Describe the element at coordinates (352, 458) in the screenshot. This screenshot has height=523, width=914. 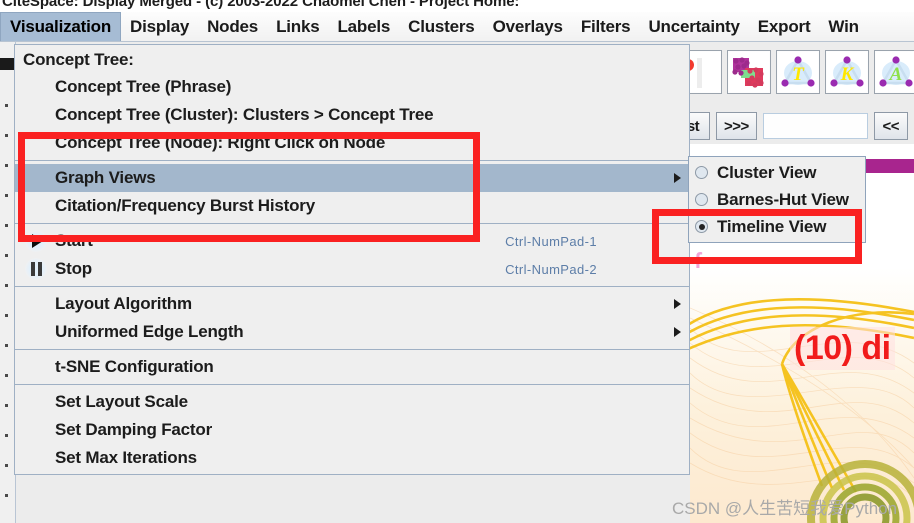
I see `menu-item-set-max-iterations: Set Max Iterations` at that location.